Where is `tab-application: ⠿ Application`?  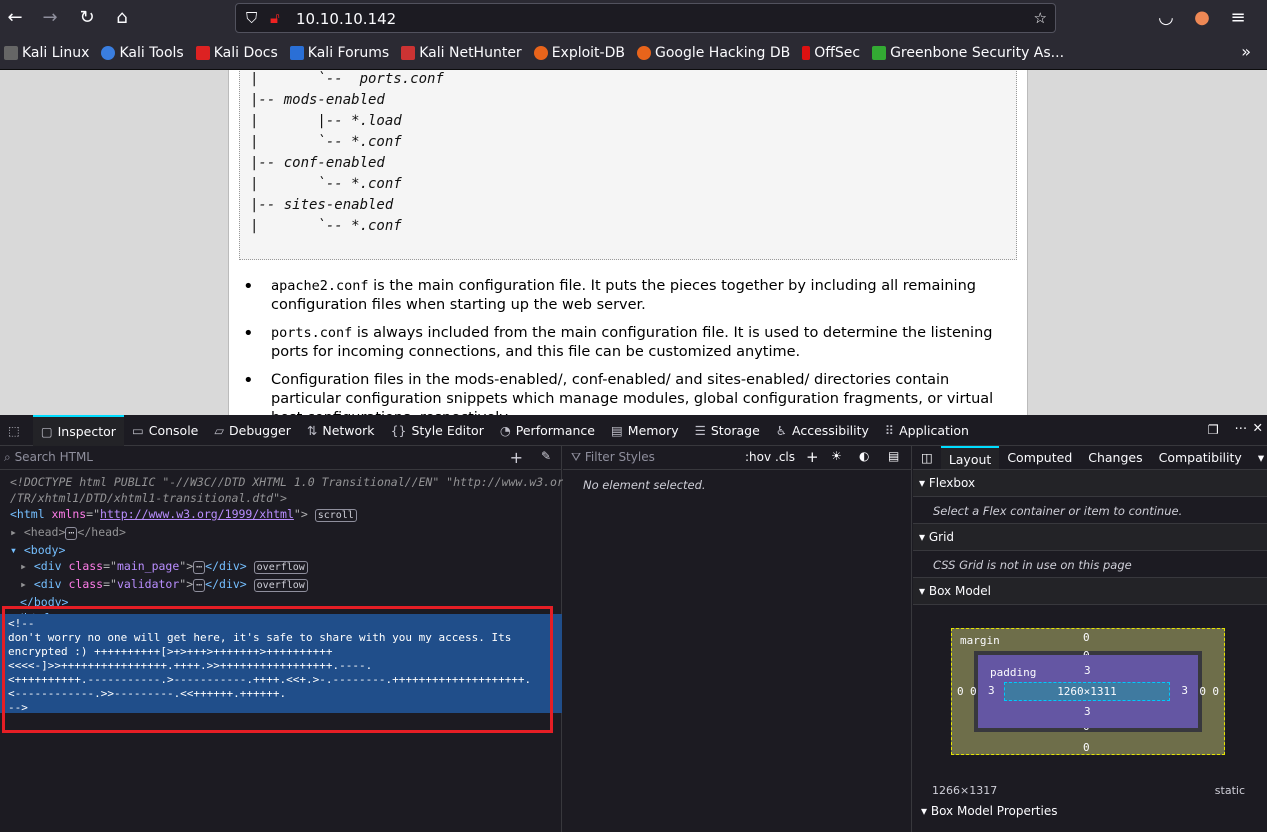 tab-application: ⠿ Application is located at coordinates (927, 430).